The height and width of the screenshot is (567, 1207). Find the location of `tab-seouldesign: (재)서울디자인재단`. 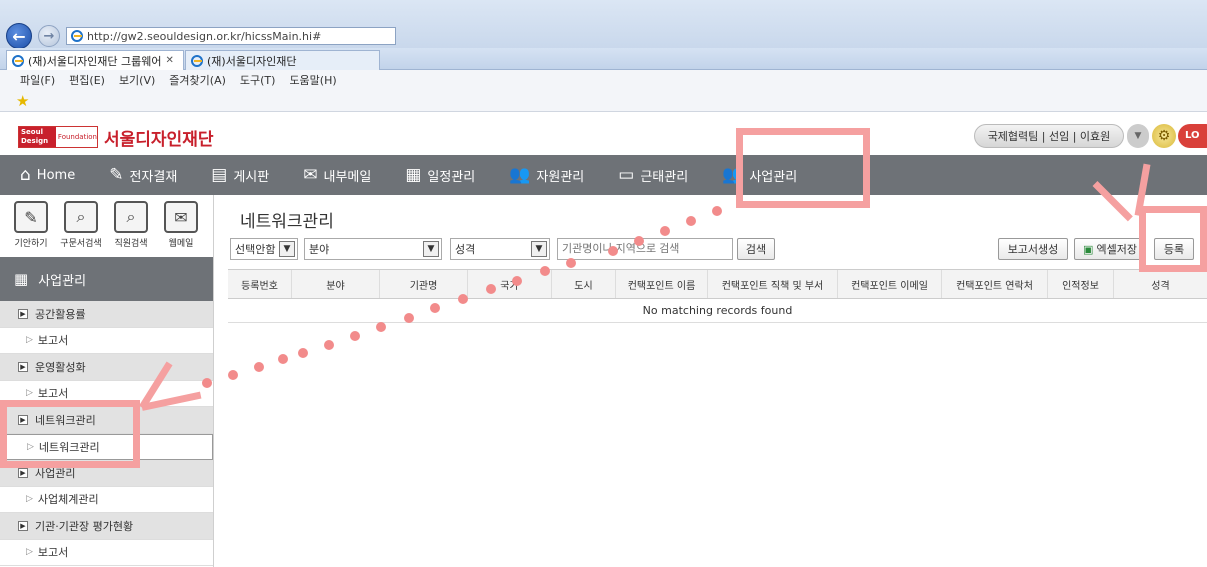

tab-seouldesign: (재)서울디자인재단 is located at coordinates (282, 60).